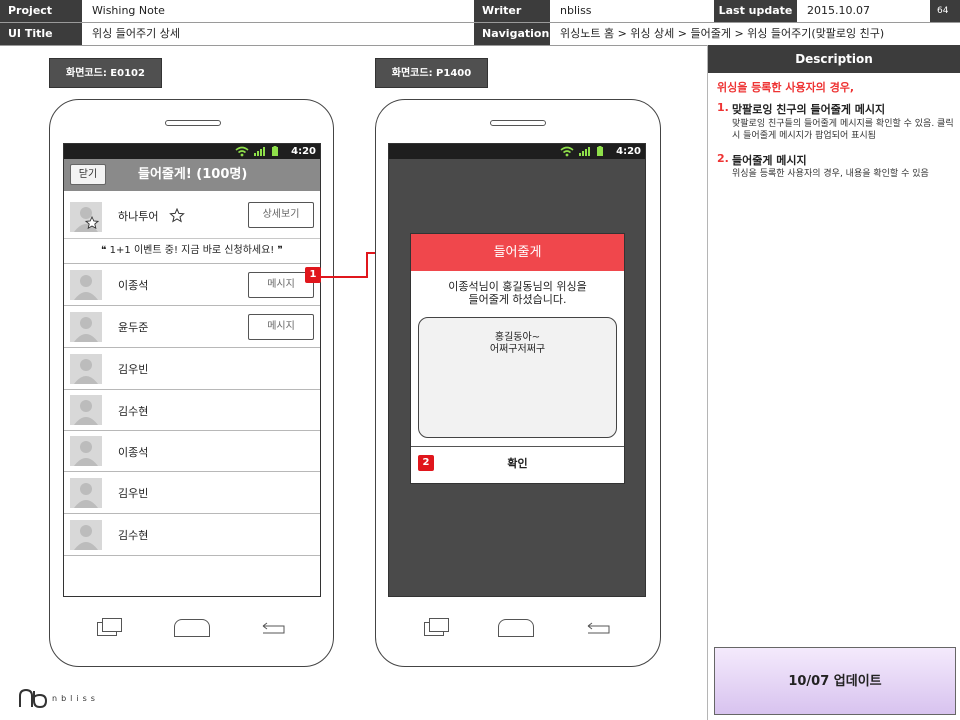  Describe the element at coordinates (517, 252) in the screenshot. I see `dialog-title: 들어줄게` at that location.